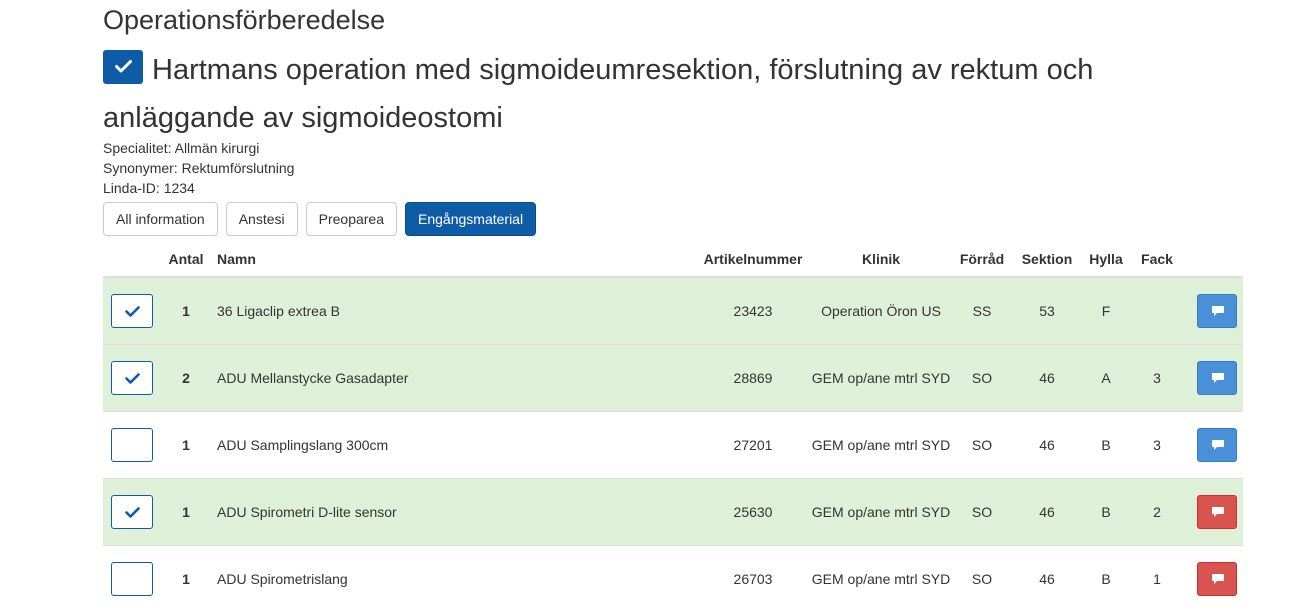 This screenshot has width=1316, height=612. What do you see at coordinates (471, 219) in the screenshot?
I see `tab-engangsmaterial: Engångsmaterial` at bounding box center [471, 219].